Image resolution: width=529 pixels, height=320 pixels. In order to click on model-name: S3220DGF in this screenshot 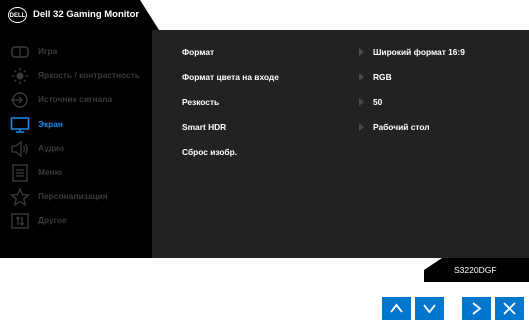, I will do `click(475, 270)`.